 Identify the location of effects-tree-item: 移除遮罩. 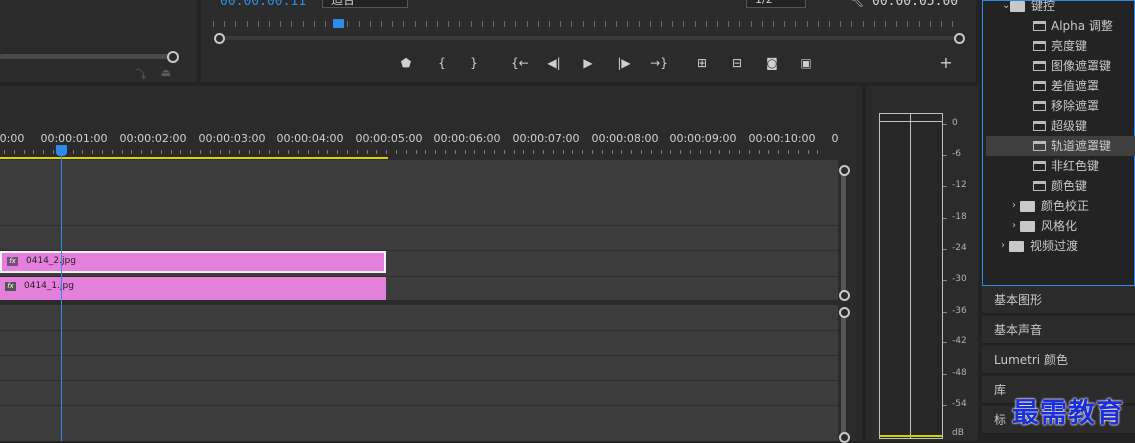
(1060, 106).